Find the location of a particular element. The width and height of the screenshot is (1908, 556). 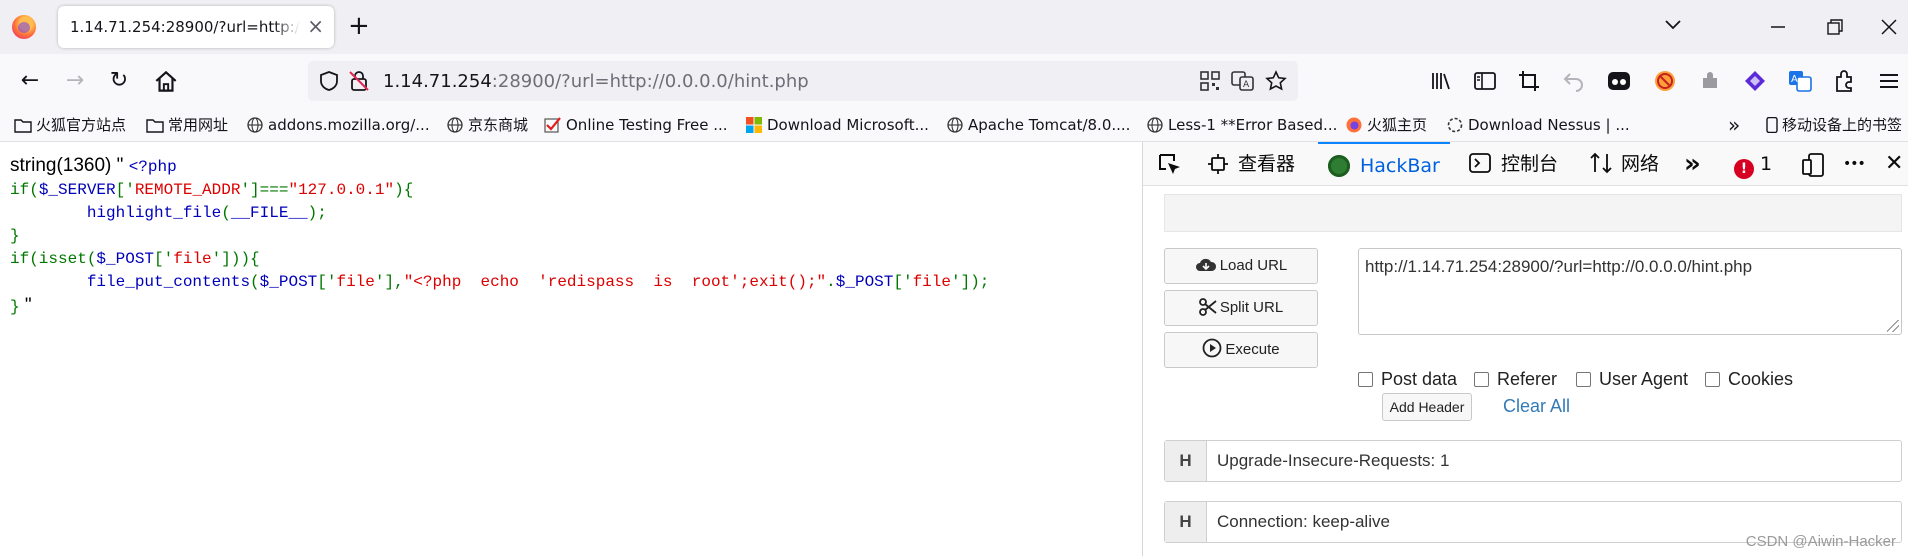

translate-icon: A is located at coordinates (1243, 81).